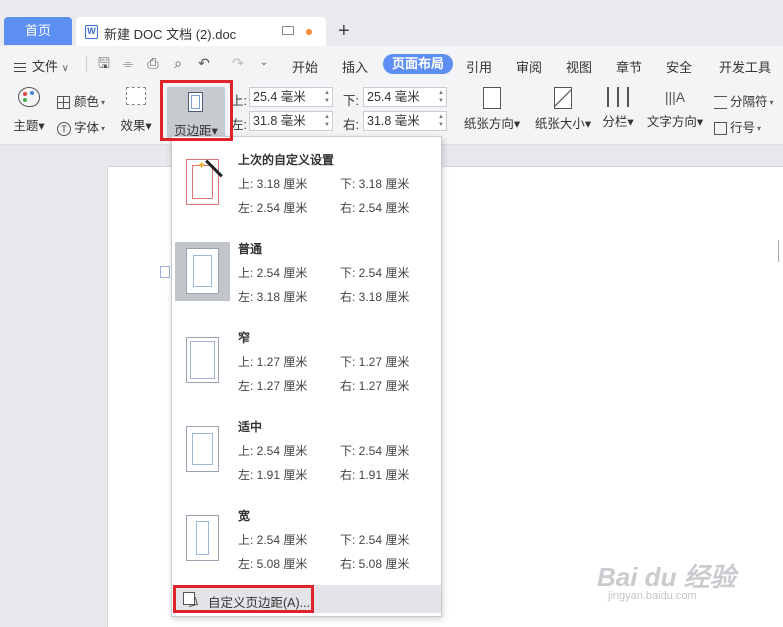  What do you see at coordinates (743, 128) in the screenshot?
I see `line-numbers-label: 行号` at bounding box center [743, 128].